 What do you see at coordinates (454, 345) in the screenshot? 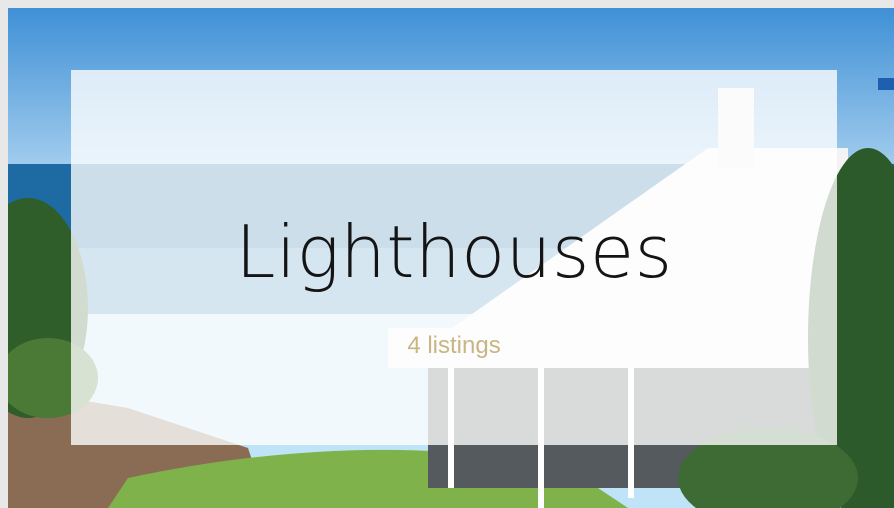
I see `listing-count: 4 listings` at bounding box center [454, 345].